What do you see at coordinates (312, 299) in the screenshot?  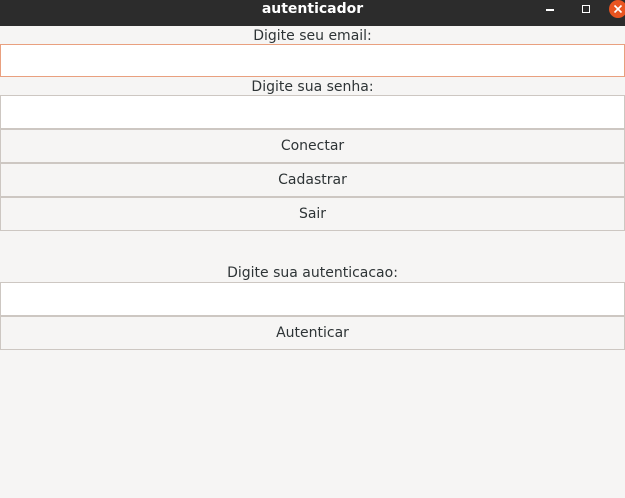 I see `authentication-field` at bounding box center [312, 299].